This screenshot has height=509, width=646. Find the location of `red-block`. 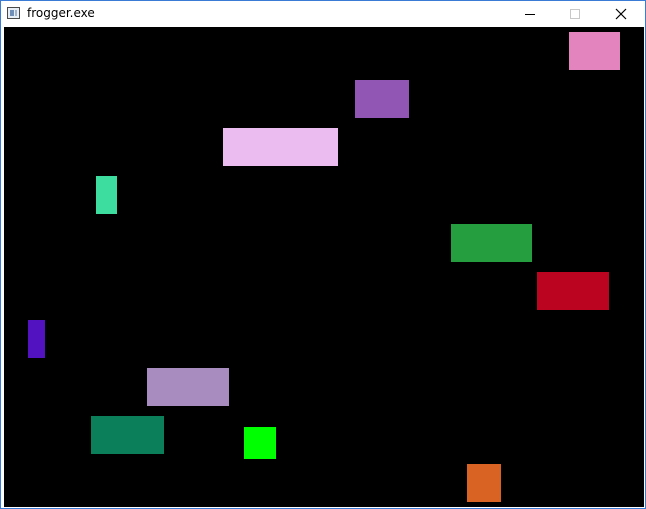

red-block is located at coordinates (573, 291).